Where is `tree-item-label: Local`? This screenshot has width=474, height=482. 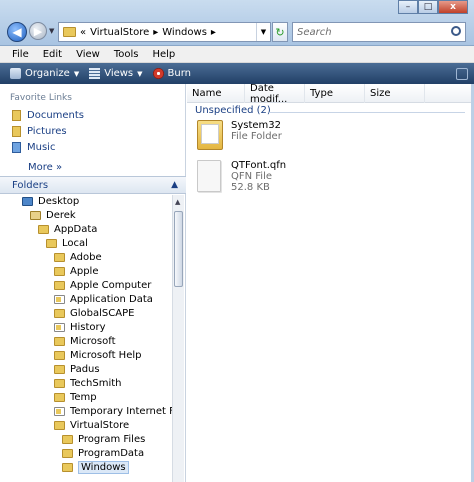 tree-item-label: Local is located at coordinates (75, 243).